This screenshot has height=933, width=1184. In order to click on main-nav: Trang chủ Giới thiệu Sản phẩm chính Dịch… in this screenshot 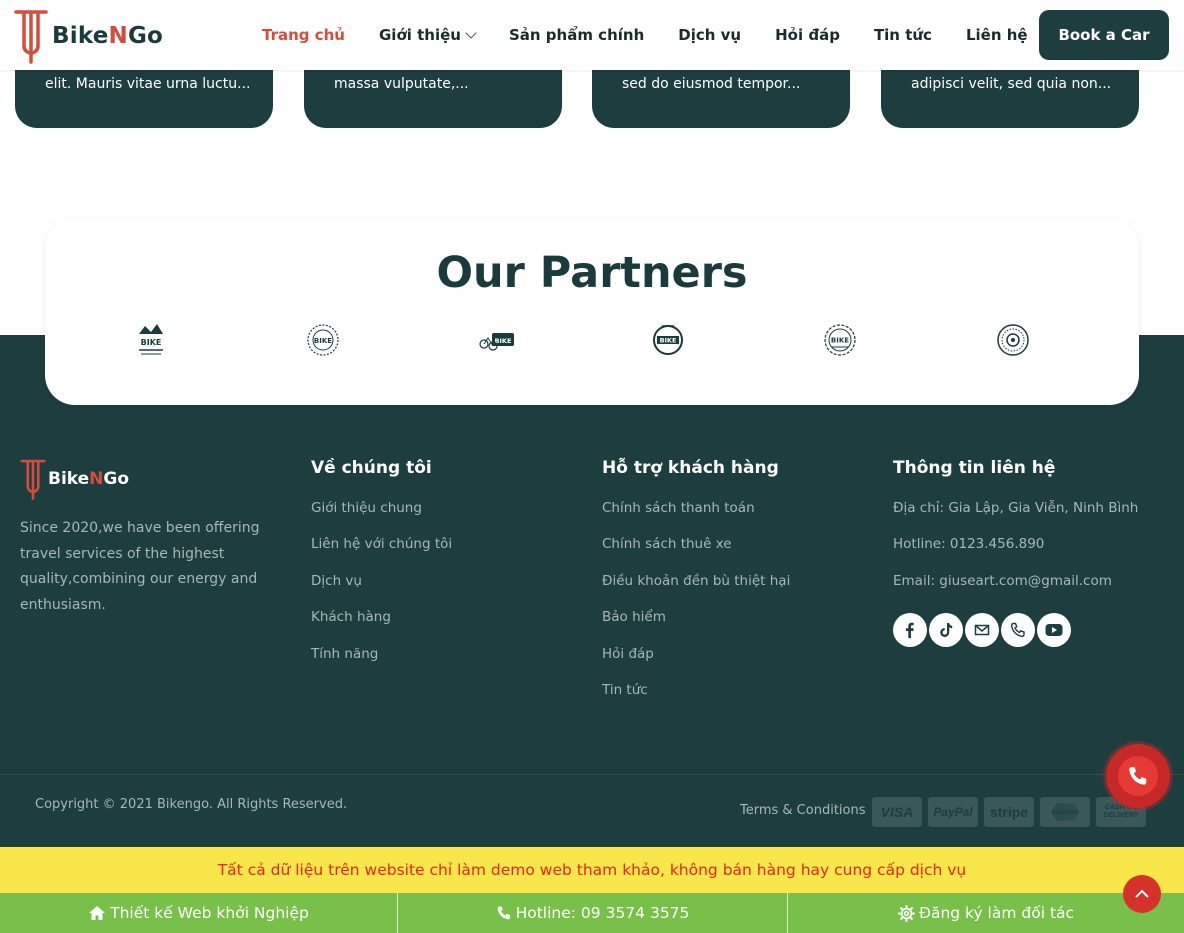, I will do `click(662, 35)`.